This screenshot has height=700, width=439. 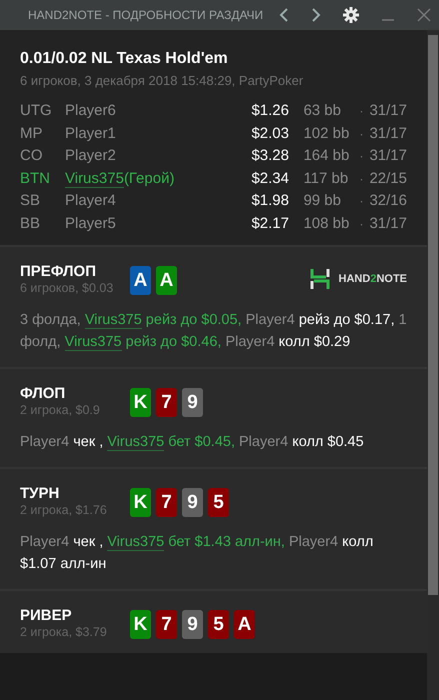 I want to click on street-name: ТУРН, so click(x=40, y=493).